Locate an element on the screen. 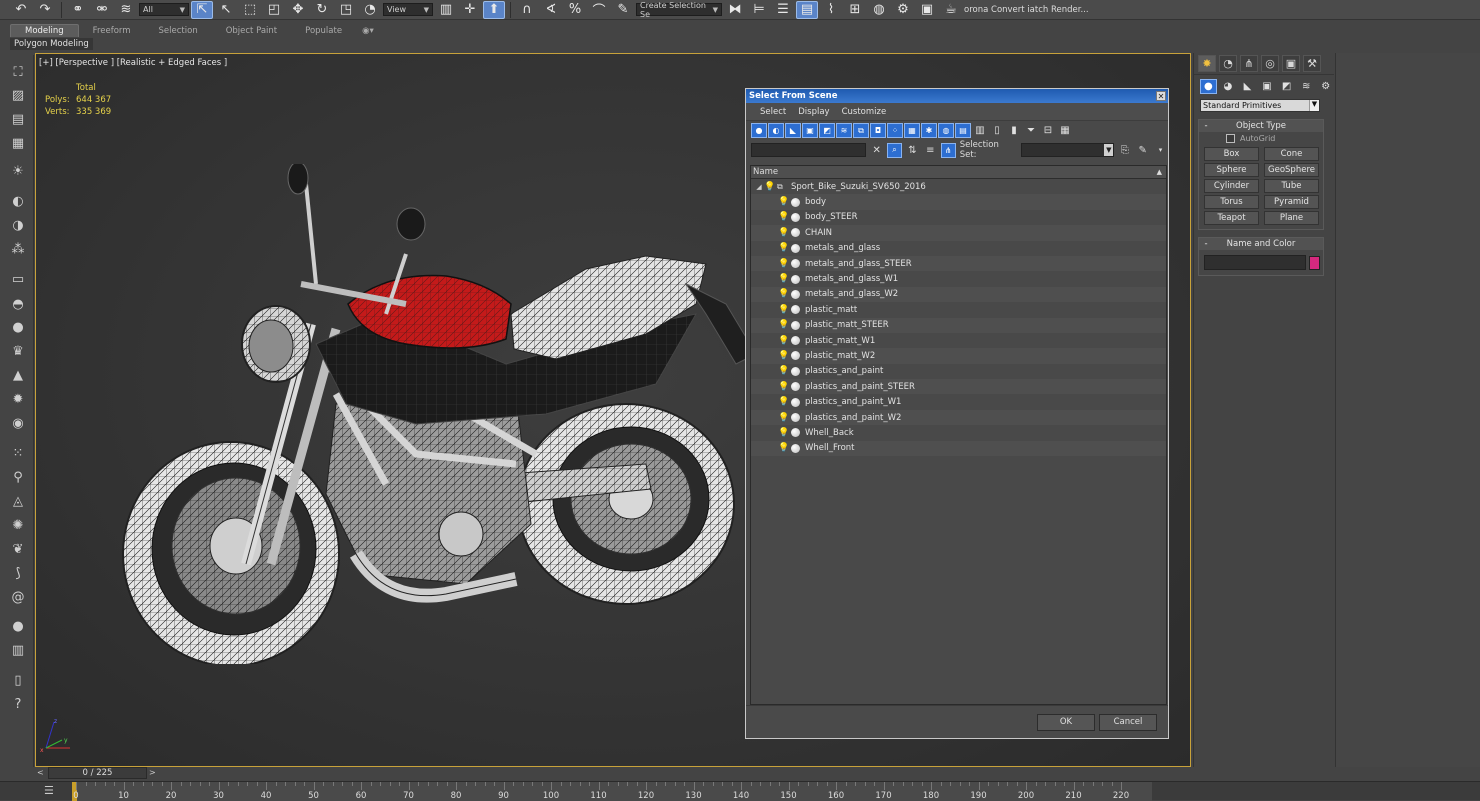 This screenshot has width=1480, height=801. move-icon: ✥ is located at coordinates (298, 10).